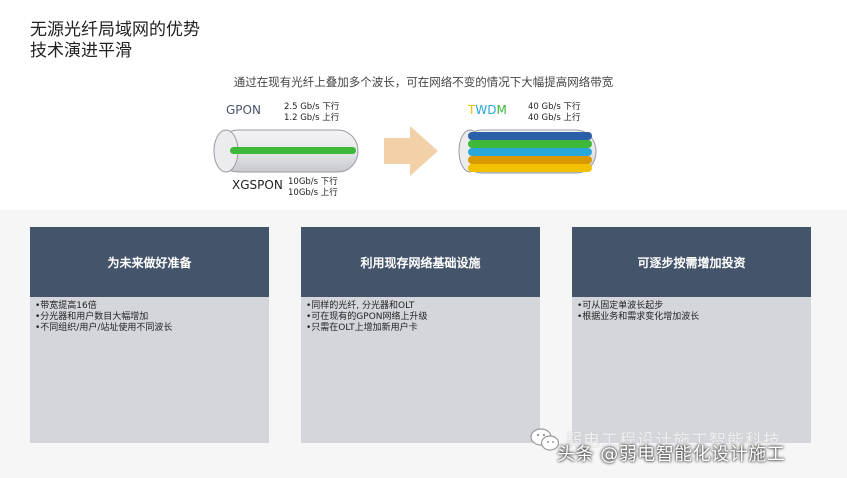 The width and height of the screenshot is (847, 478). I want to click on card-title: 利用现存网络基础设施, so click(420, 262).